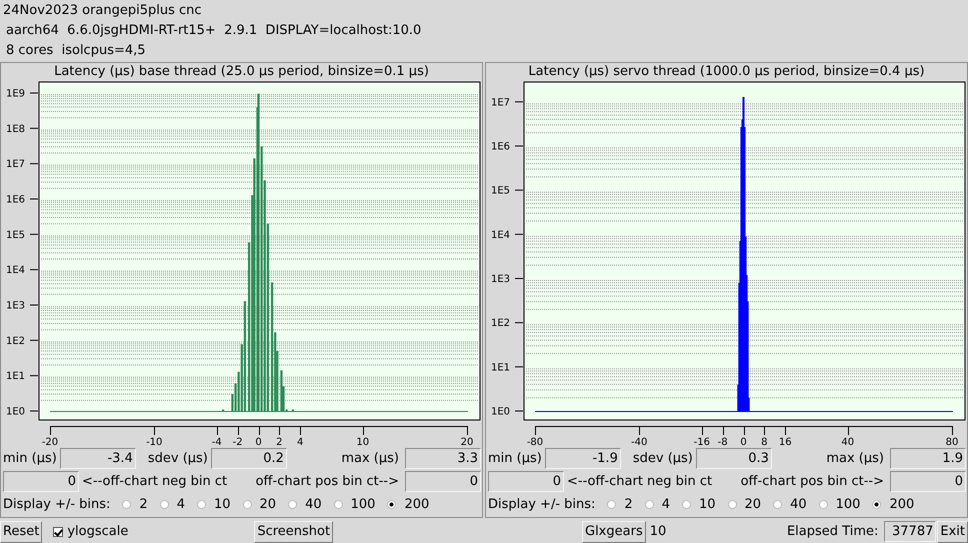  Describe the element at coordinates (614, 531) in the screenshot. I see `glxgears-button: Glxgears` at that location.